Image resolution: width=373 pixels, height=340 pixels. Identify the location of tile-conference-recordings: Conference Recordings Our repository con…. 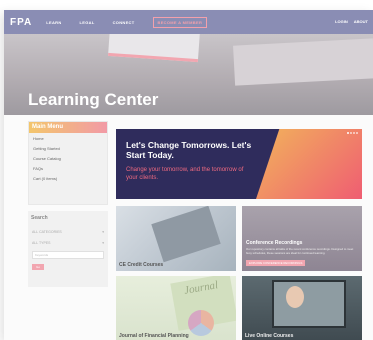
(302, 238).